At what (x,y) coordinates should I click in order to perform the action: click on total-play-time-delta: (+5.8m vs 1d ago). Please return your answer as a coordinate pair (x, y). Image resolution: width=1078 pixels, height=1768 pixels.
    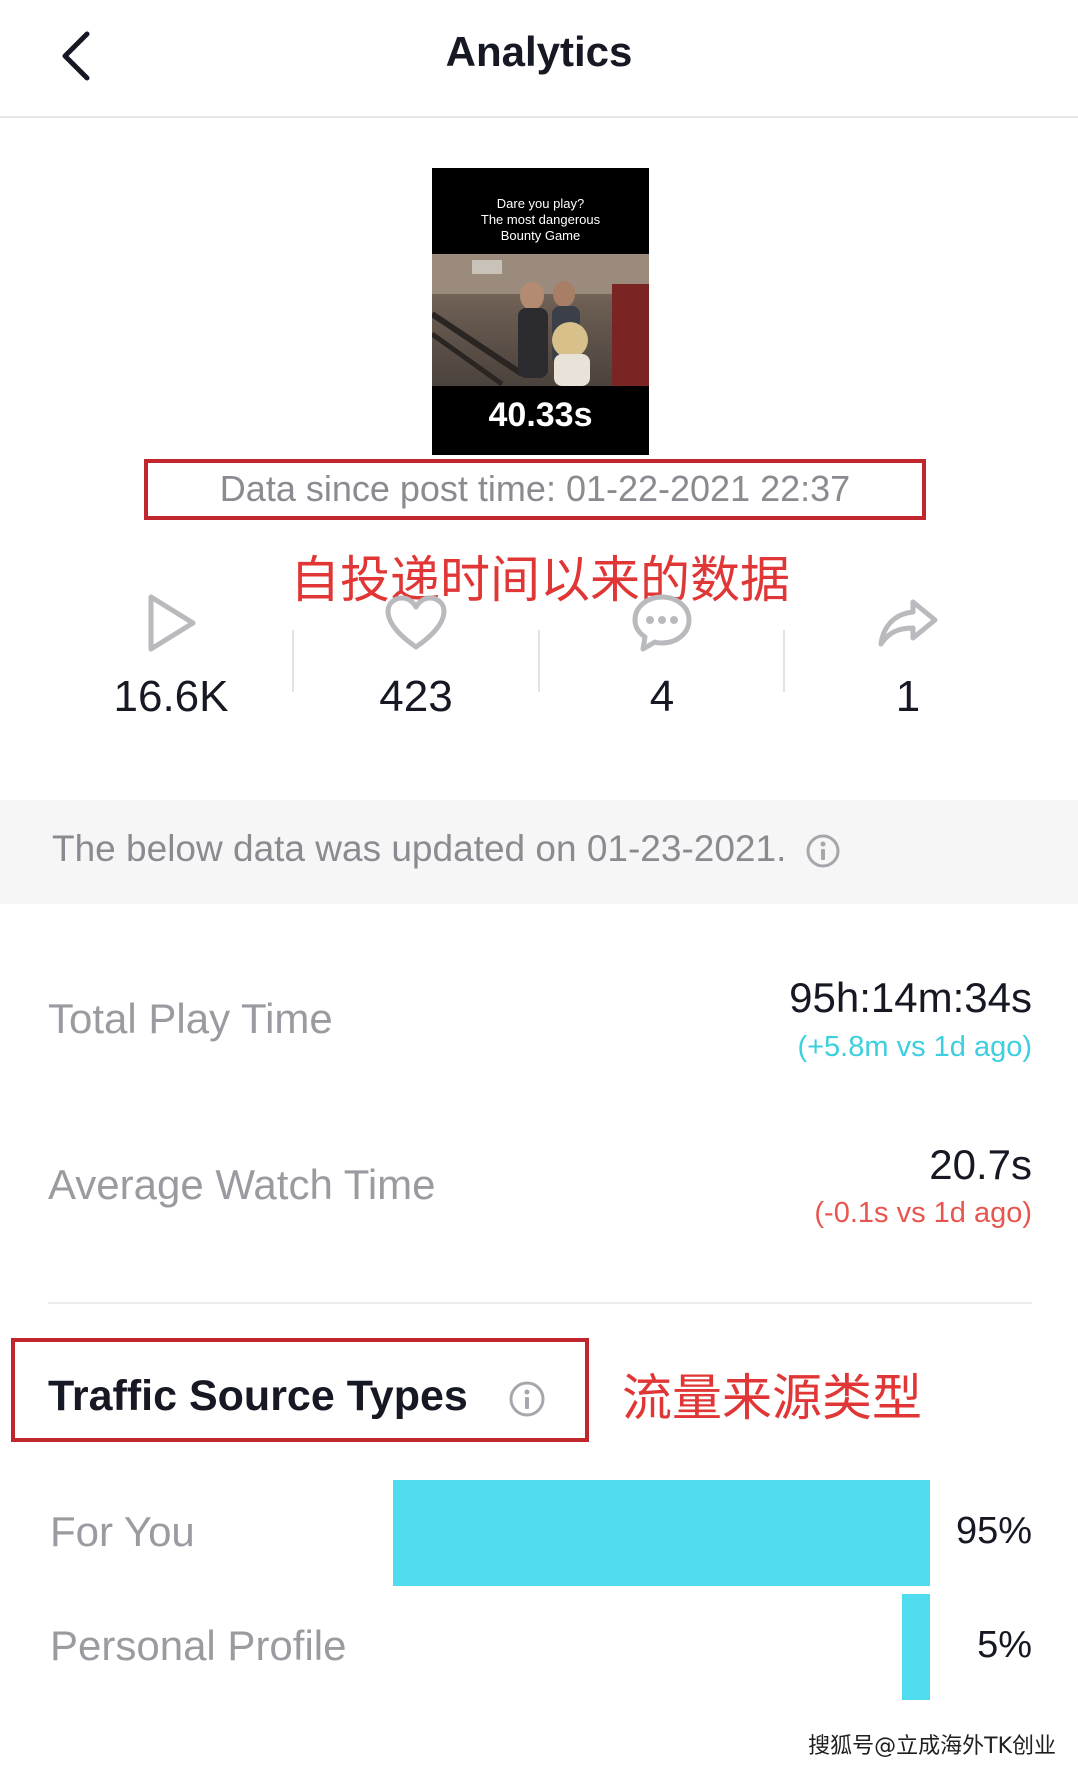
    Looking at the image, I should click on (914, 1047).